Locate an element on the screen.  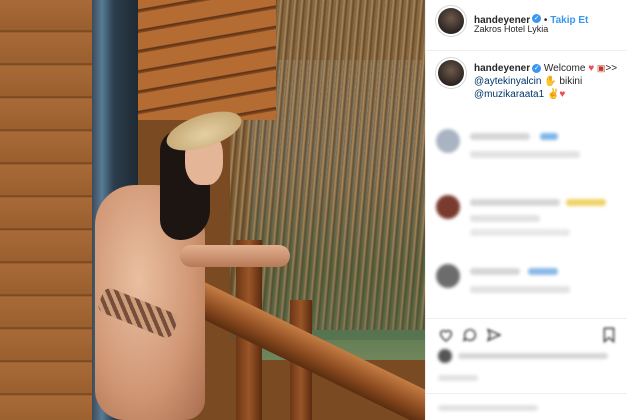
mention-link-1: @aytekinyalcin is located at coordinates (507, 81).